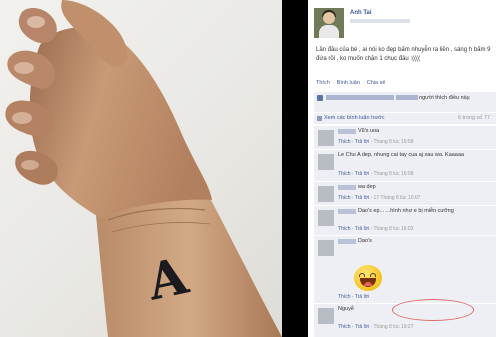 This screenshot has width=500, height=337. I want to click on share-link: Chia sẻ, so click(376, 83).